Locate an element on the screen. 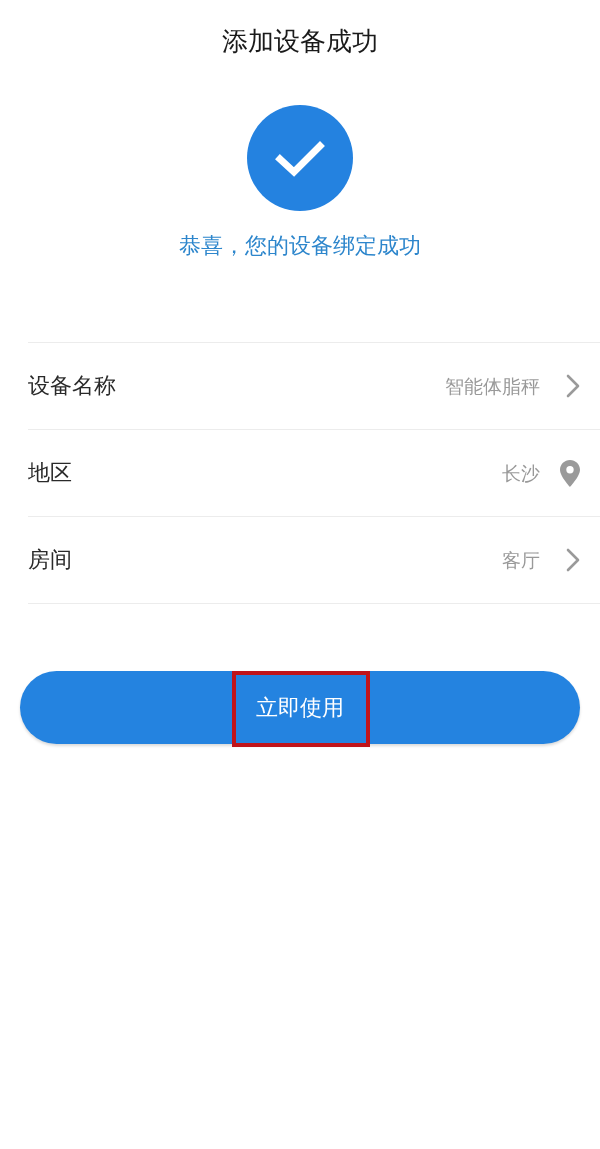 The width and height of the screenshot is (600, 1149). location-pin-icon is located at coordinates (570, 473).